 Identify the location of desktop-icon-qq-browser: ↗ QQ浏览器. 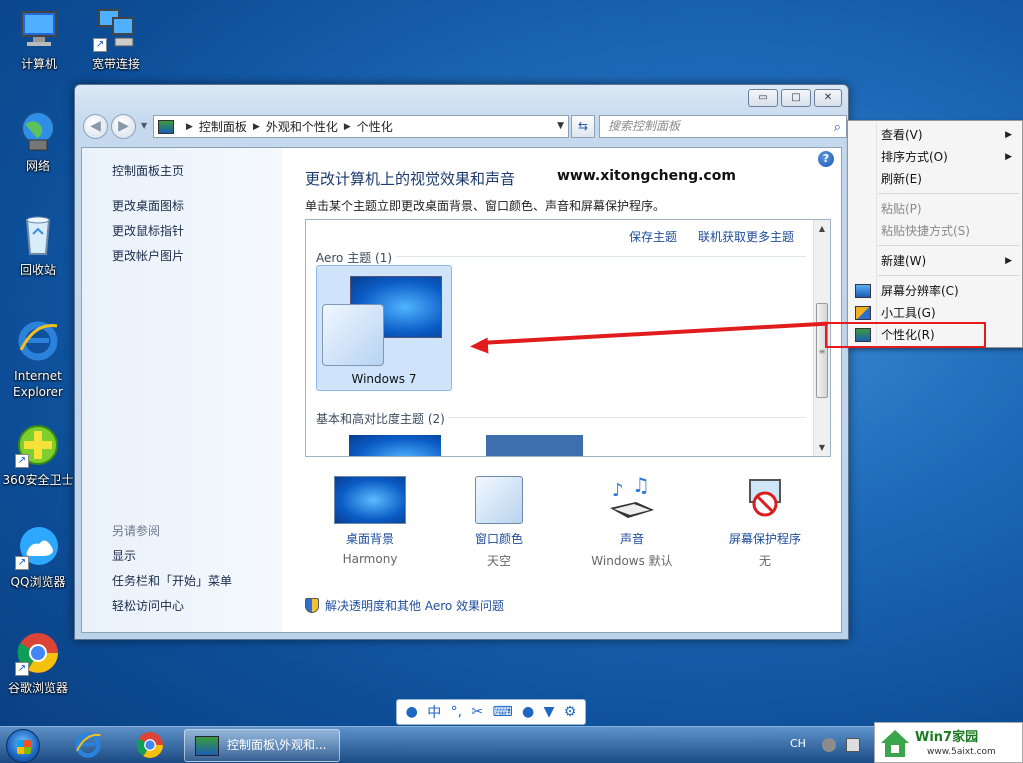
(38, 557).